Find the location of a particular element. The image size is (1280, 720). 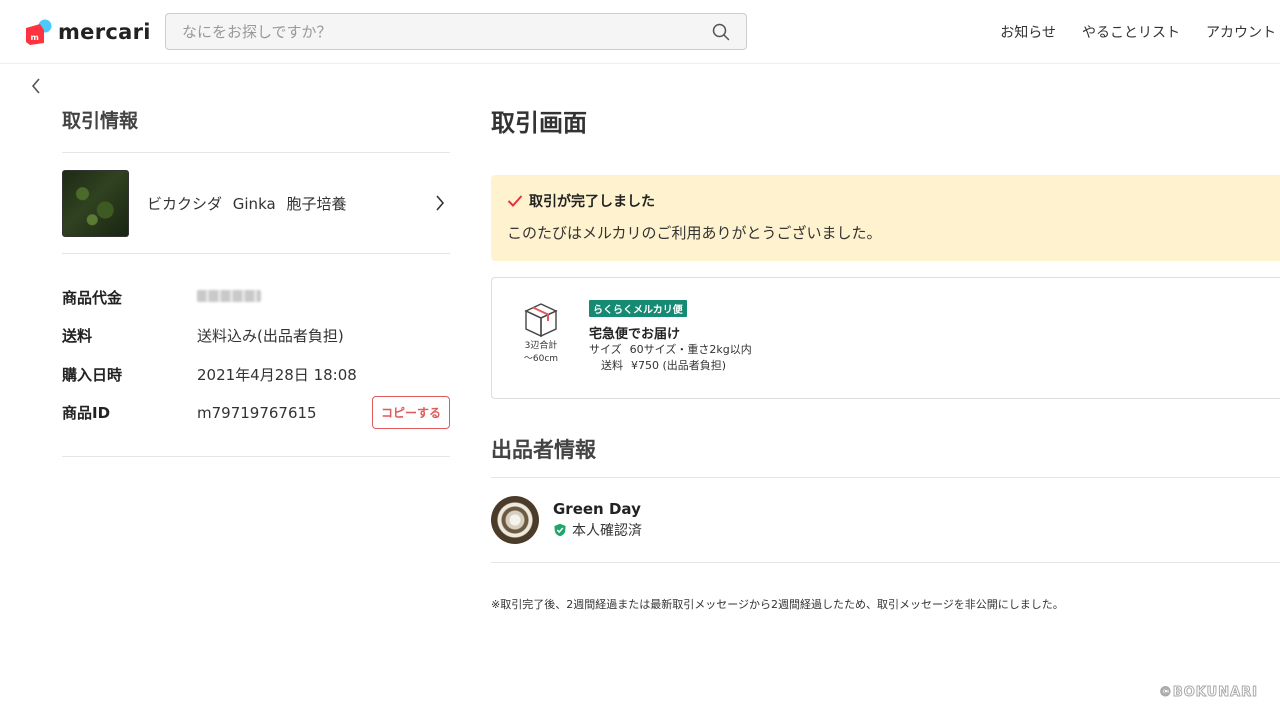

verified-text: 本人確認済 is located at coordinates (607, 531).